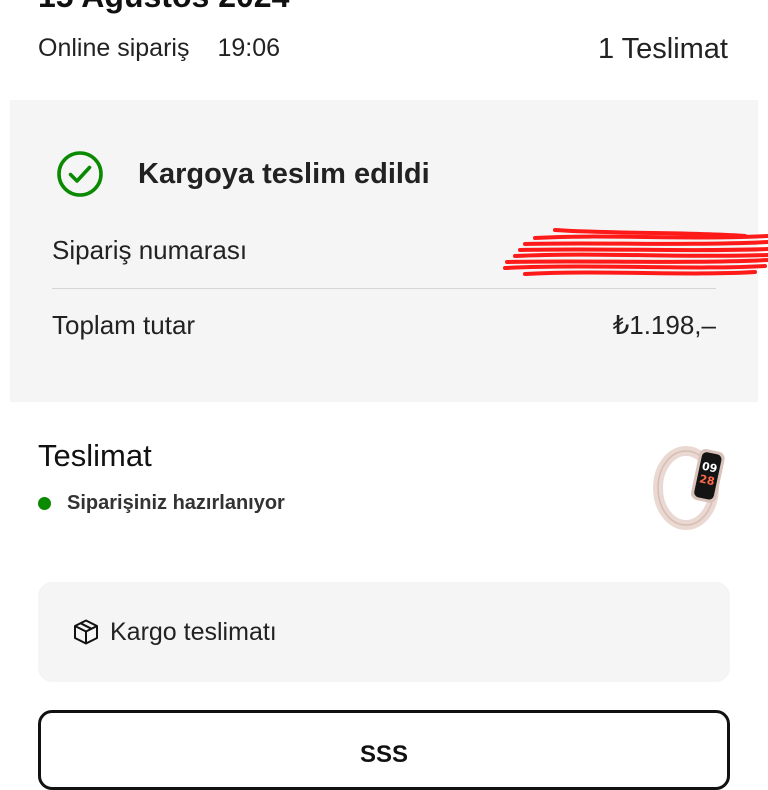  What do you see at coordinates (176, 502) in the screenshot?
I see `delivery-status-text: Siparişiniz hazırlanıyor` at bounding box center [176, 502].